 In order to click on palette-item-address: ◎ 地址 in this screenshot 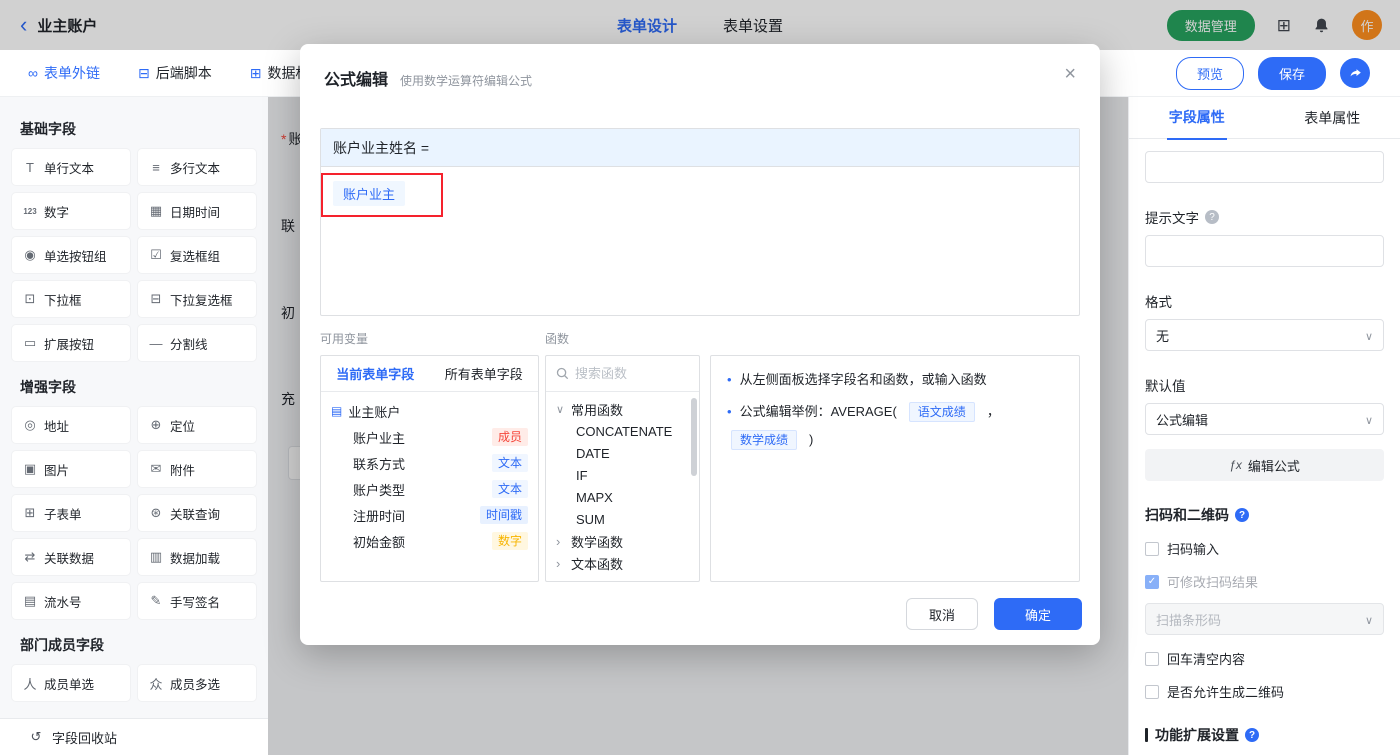, I will do `click(71, 425)`.